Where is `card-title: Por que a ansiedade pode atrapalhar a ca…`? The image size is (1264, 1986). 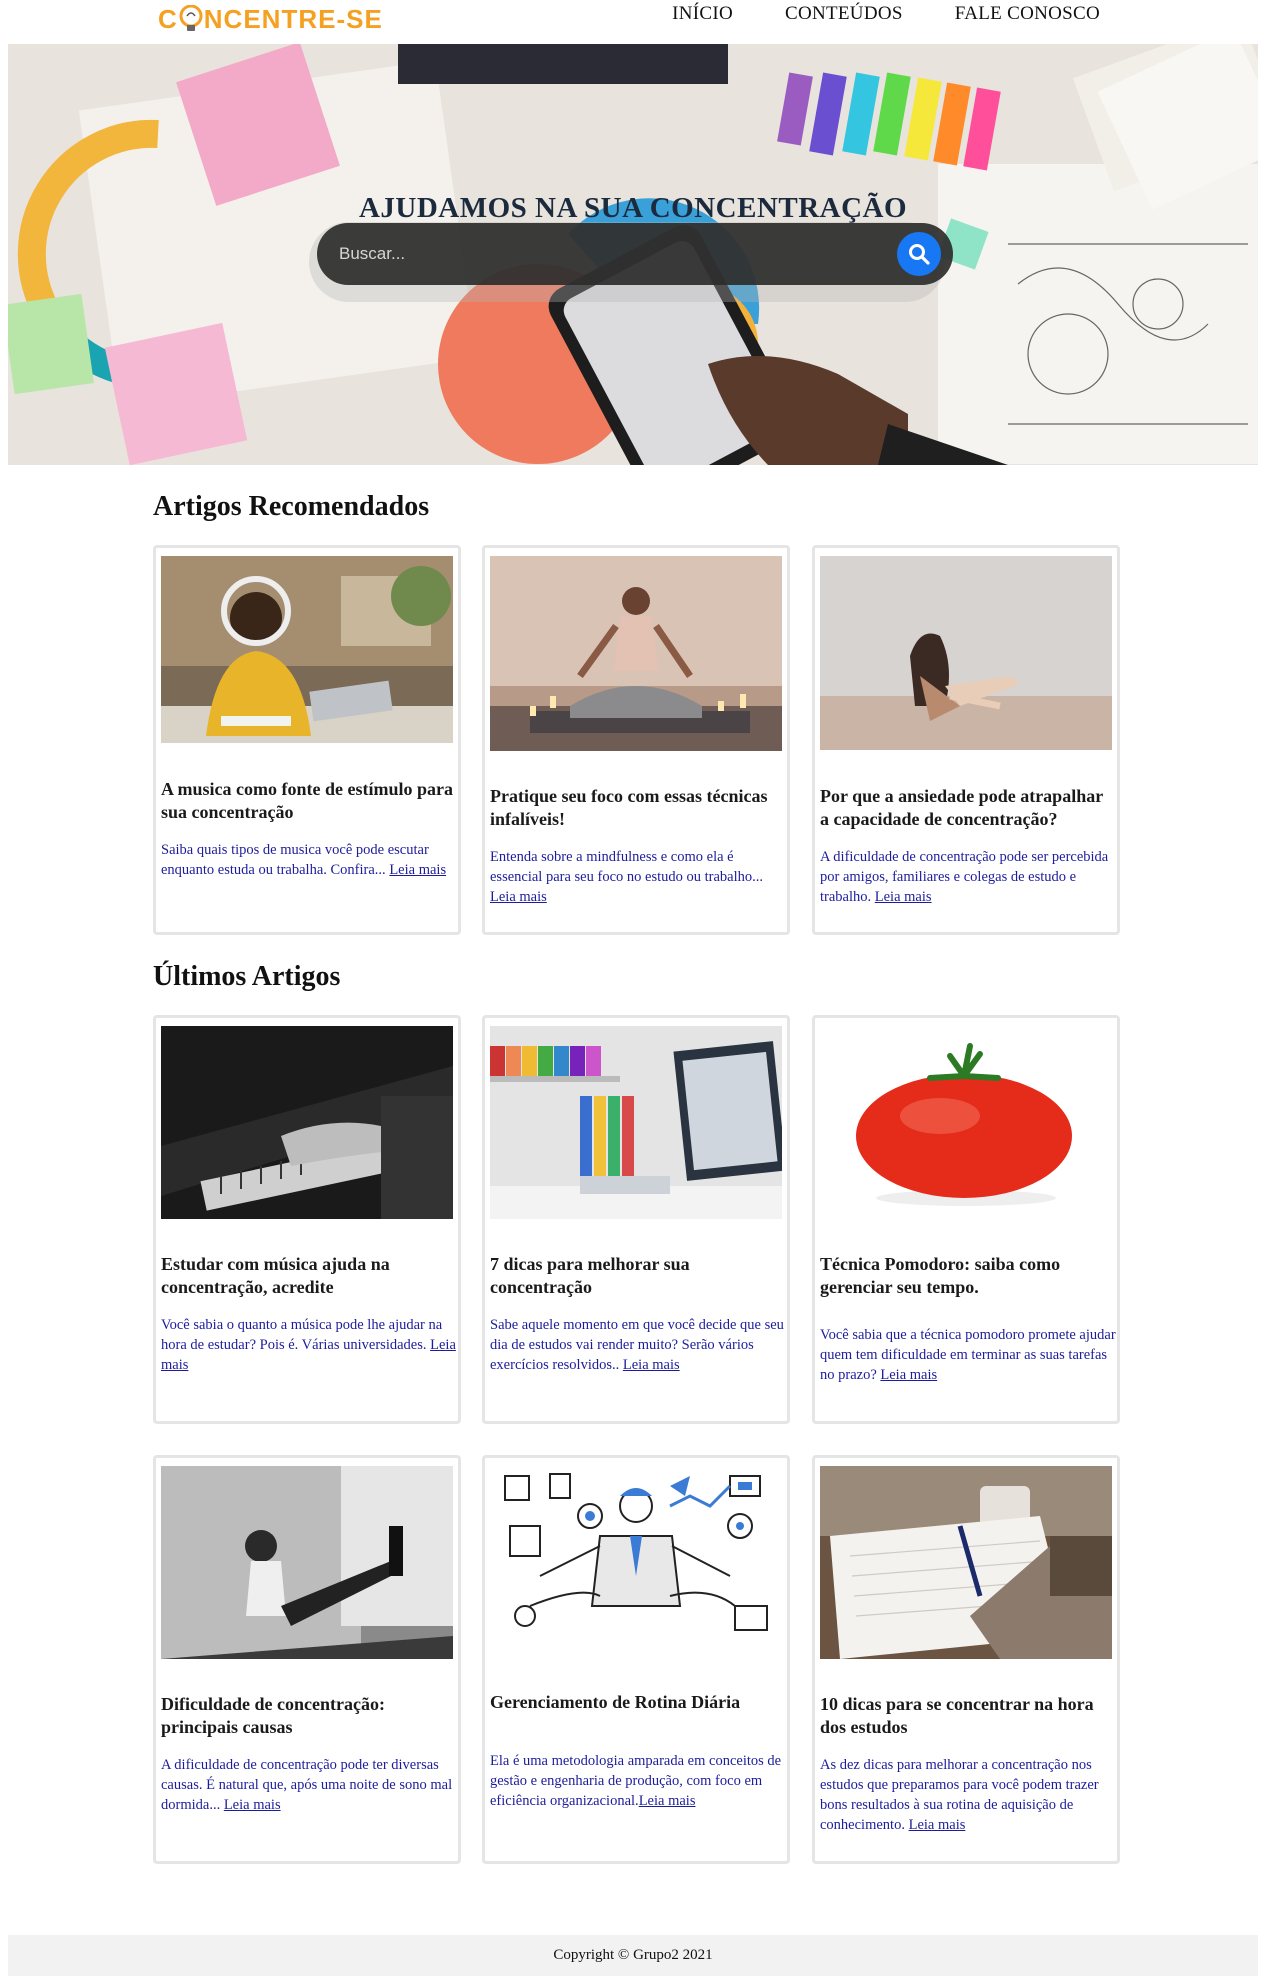
card-title: Por que a ansiedade pode atrapalhar a ca… is located at coordinates (968, 808).